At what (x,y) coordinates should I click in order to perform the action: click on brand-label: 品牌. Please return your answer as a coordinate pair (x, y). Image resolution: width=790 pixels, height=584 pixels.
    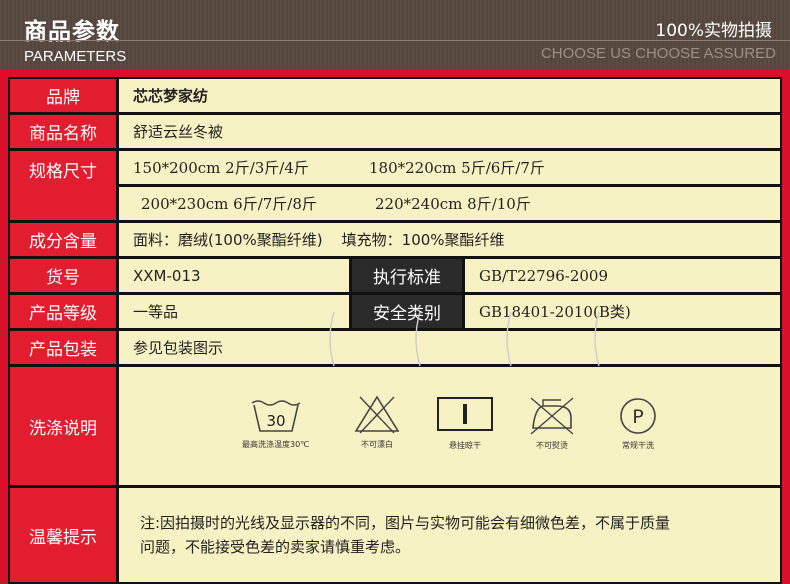
    Looking at the image, I should click on (63, 95).